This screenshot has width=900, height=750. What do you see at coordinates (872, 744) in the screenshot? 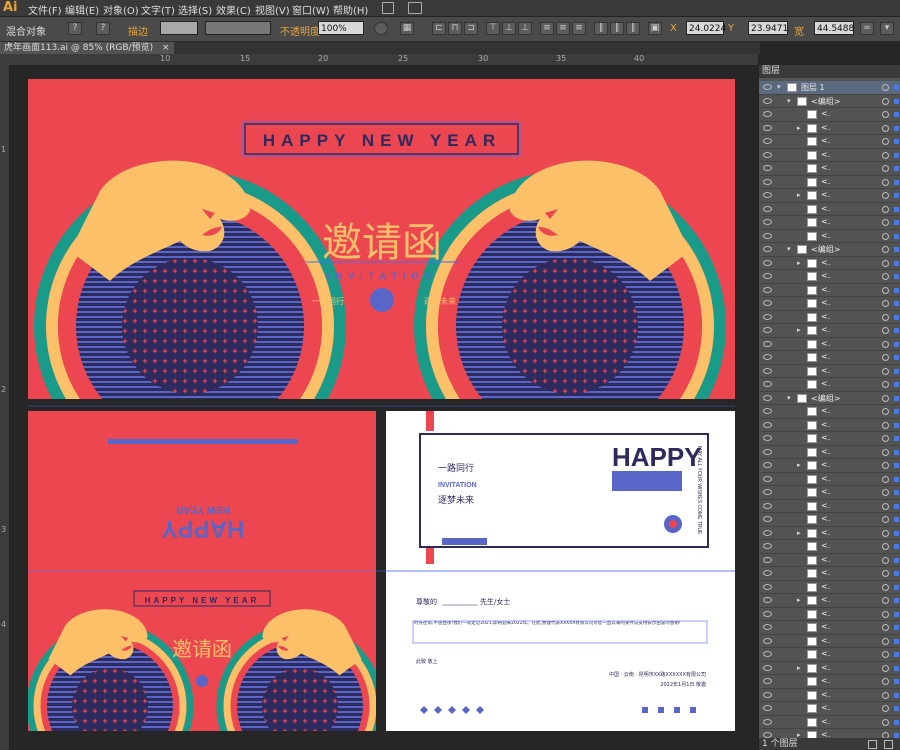
I see `new-layer-icon` at bounding box center [872, 744].